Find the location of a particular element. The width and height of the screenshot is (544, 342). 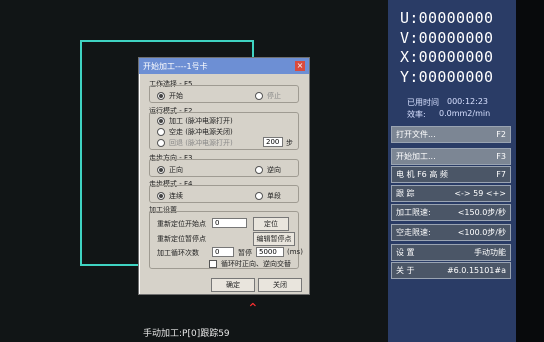

menu-settings-manual: 设 置手动功能 is located at coordinates (451, 252).